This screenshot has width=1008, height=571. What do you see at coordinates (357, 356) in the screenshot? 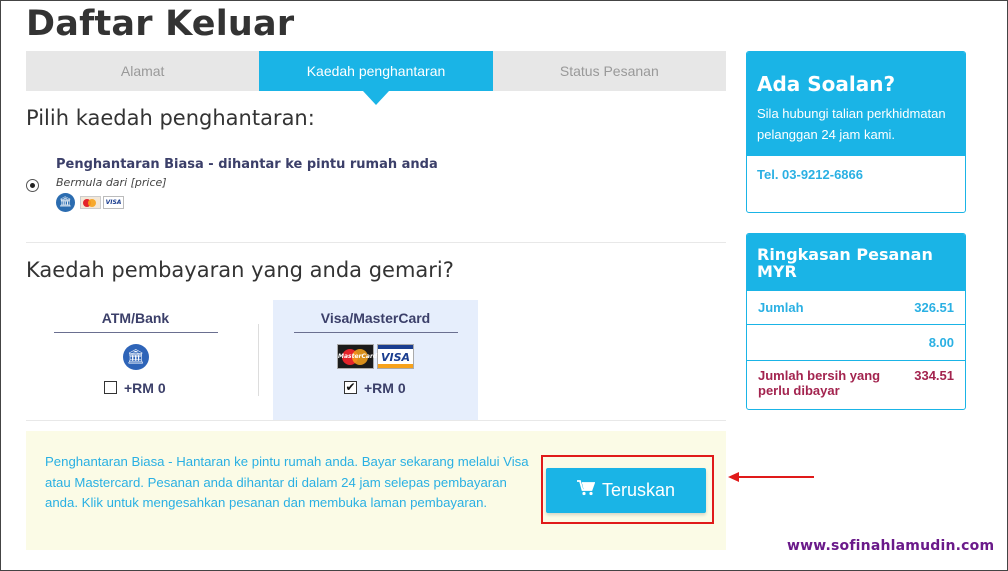
I see `mastercard-icon: MasterCard` at bounding box center [357, 356].